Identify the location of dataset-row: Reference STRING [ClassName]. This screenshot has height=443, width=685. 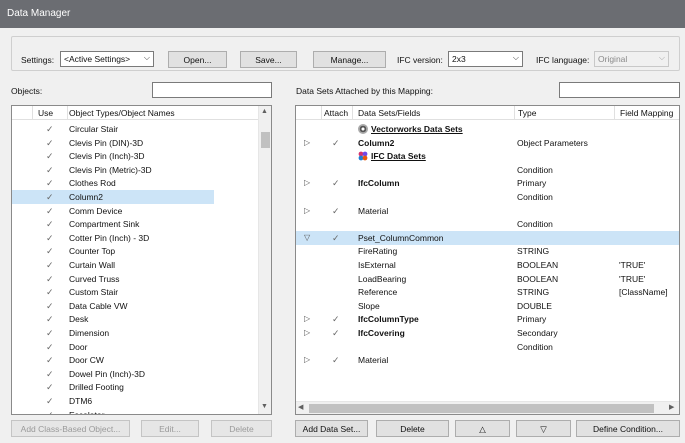
(487, 292).